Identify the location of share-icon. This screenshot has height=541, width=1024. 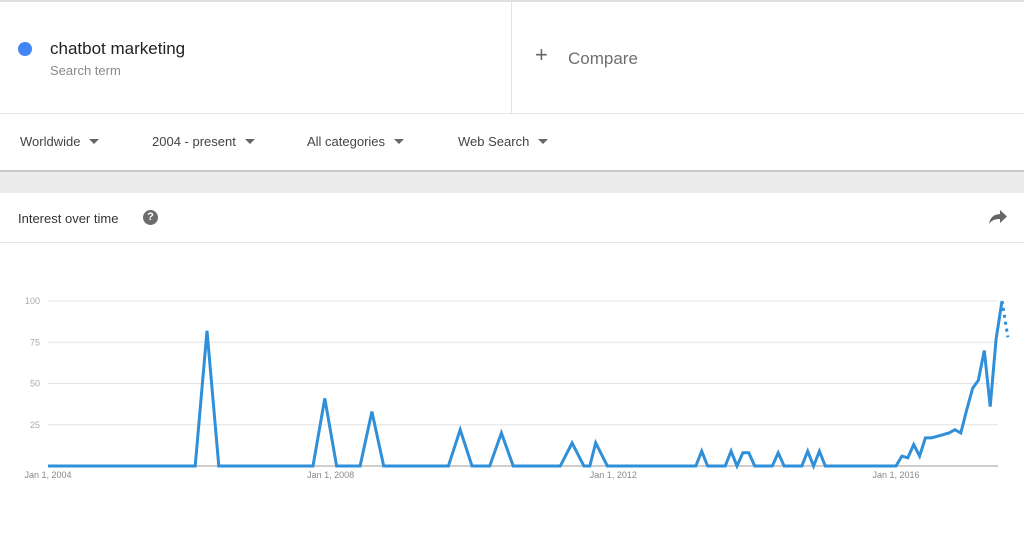
(998, 217).